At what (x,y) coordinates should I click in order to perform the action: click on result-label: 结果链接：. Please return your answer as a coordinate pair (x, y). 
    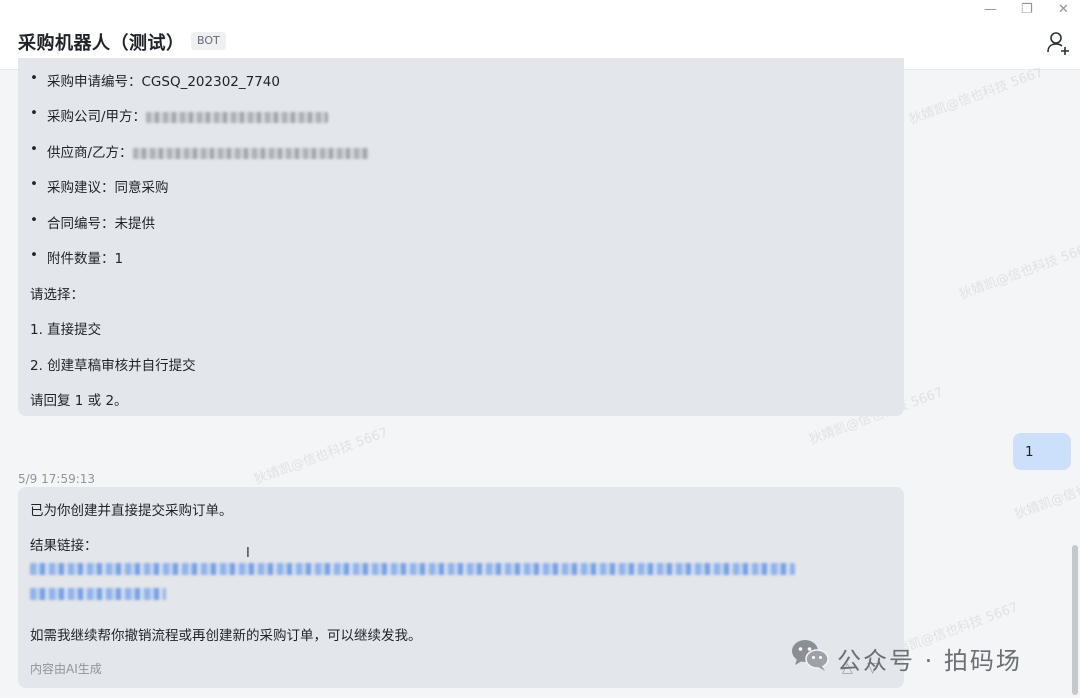
    Looking at the image, I should click on (64, 546).